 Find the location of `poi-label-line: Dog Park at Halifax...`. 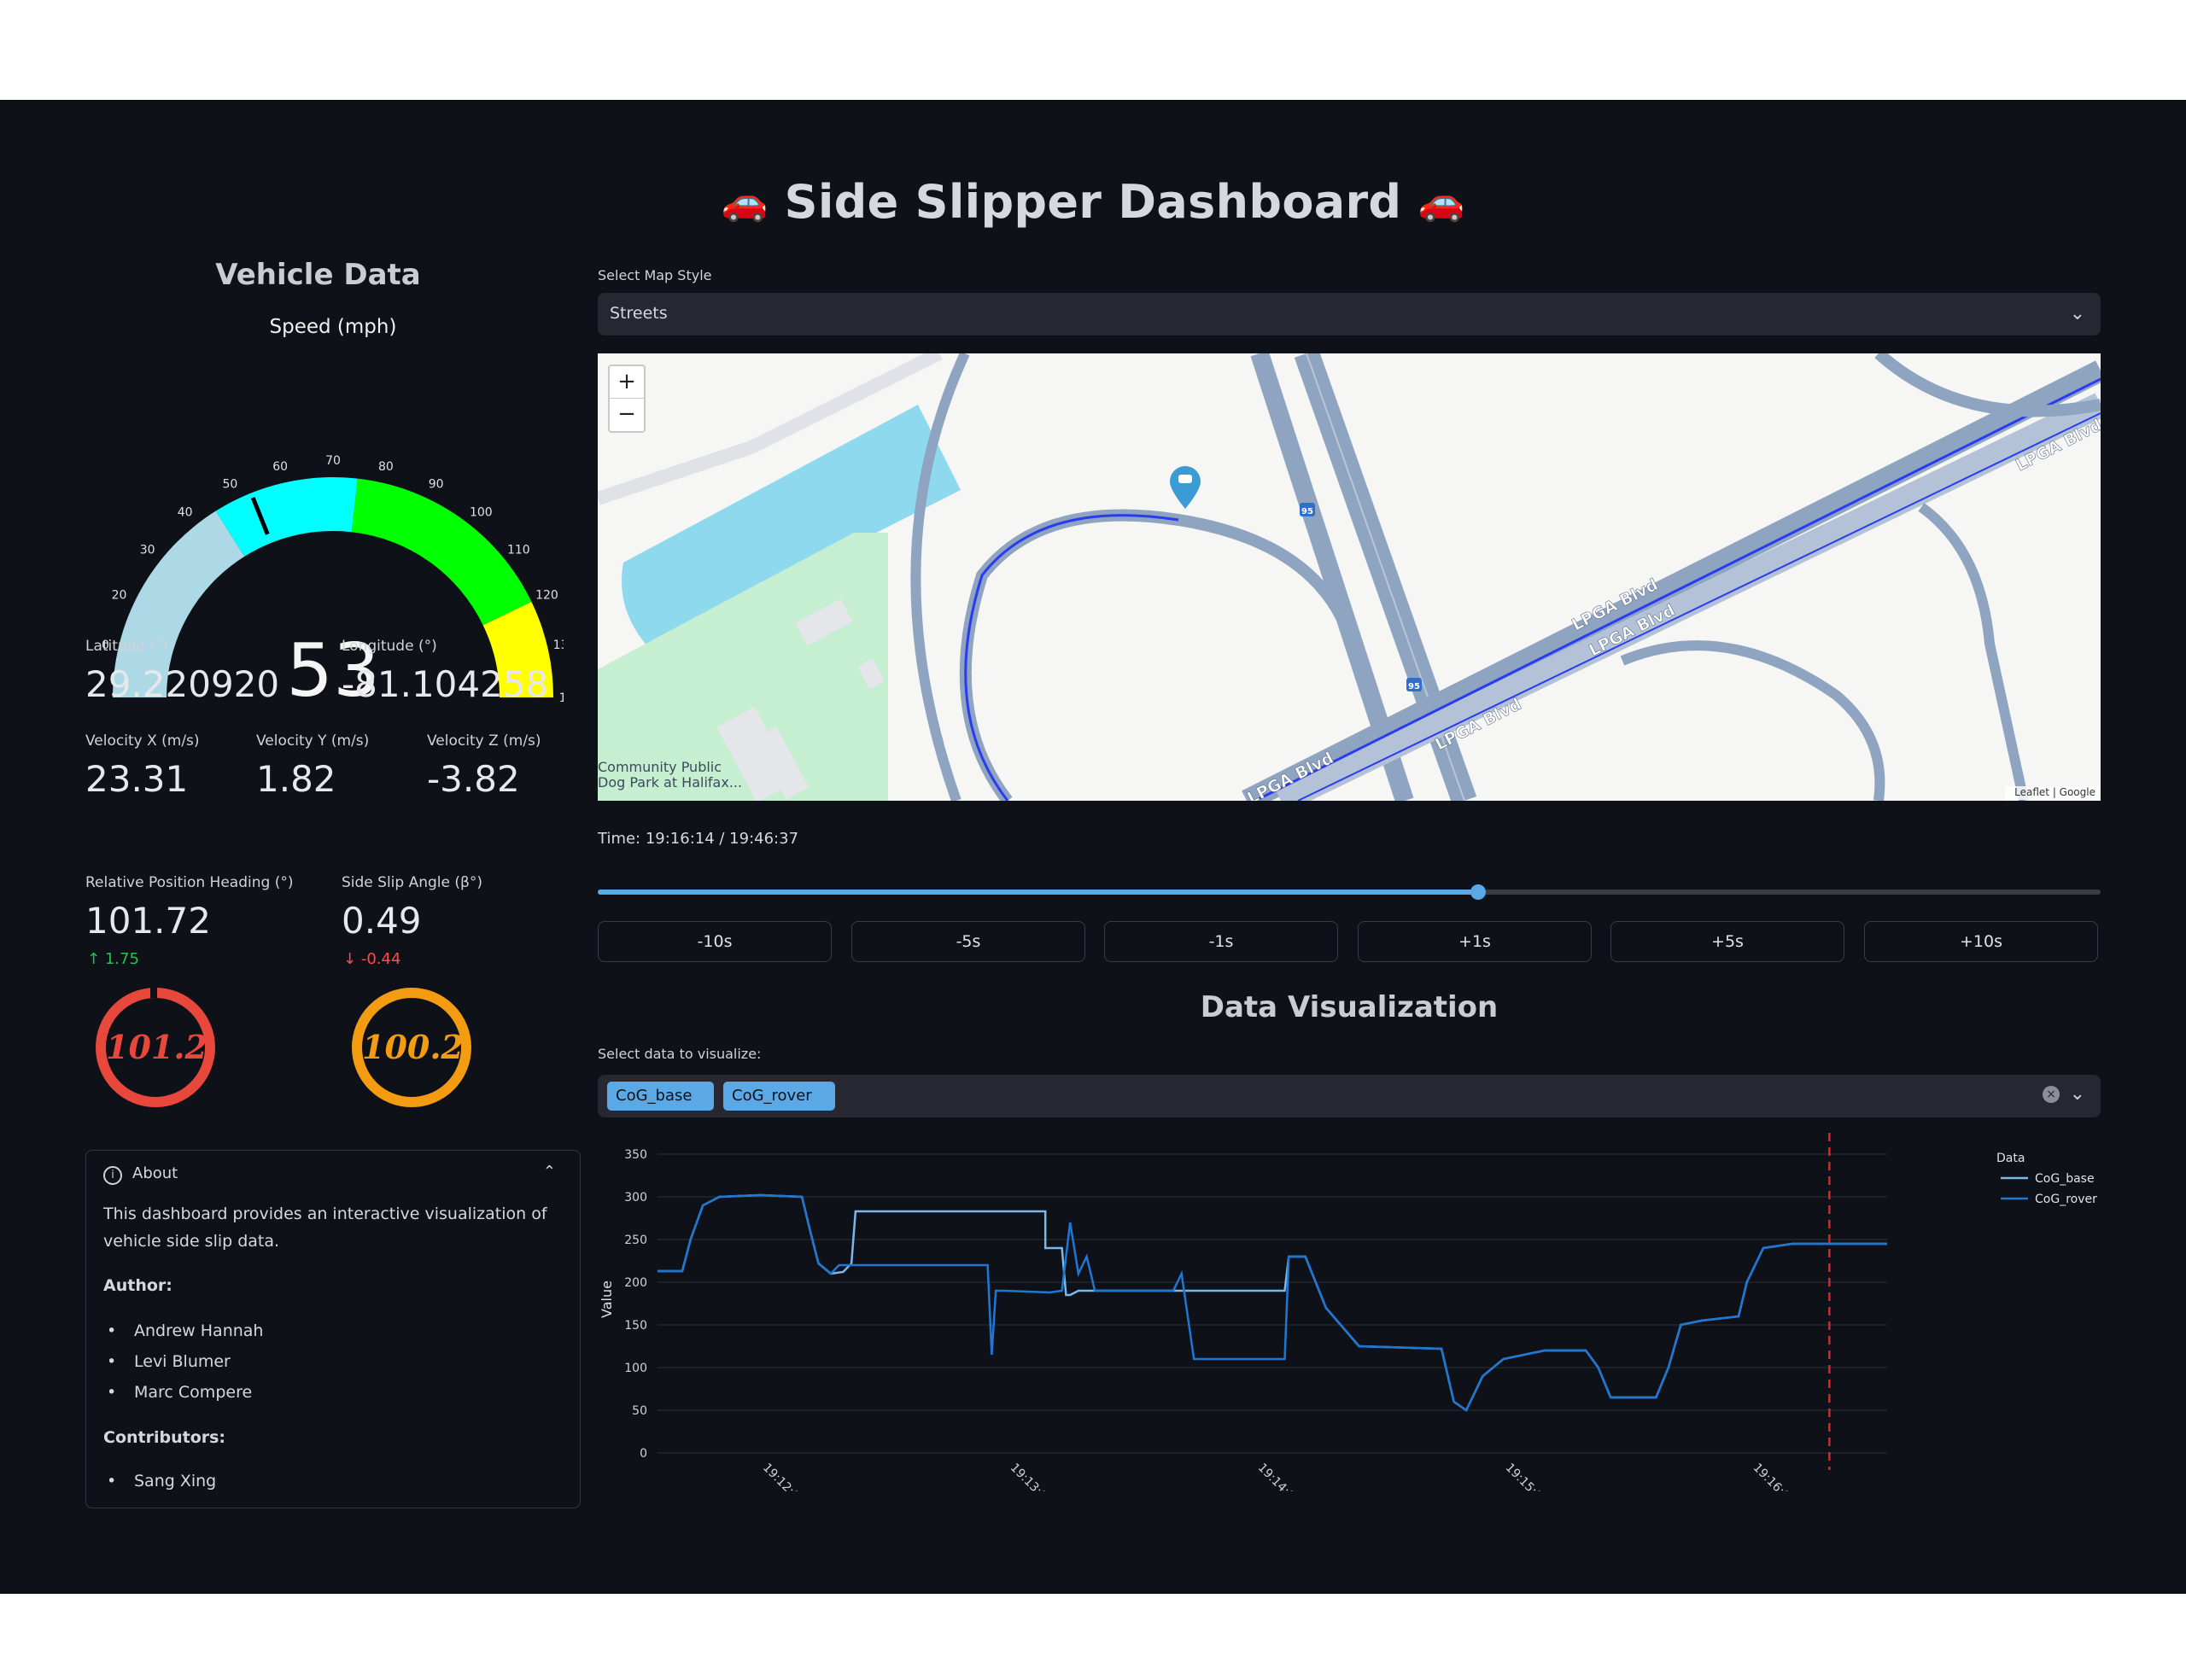

poi-label-line: Dog Park at Halifax... is located at coordinates (670, 782).